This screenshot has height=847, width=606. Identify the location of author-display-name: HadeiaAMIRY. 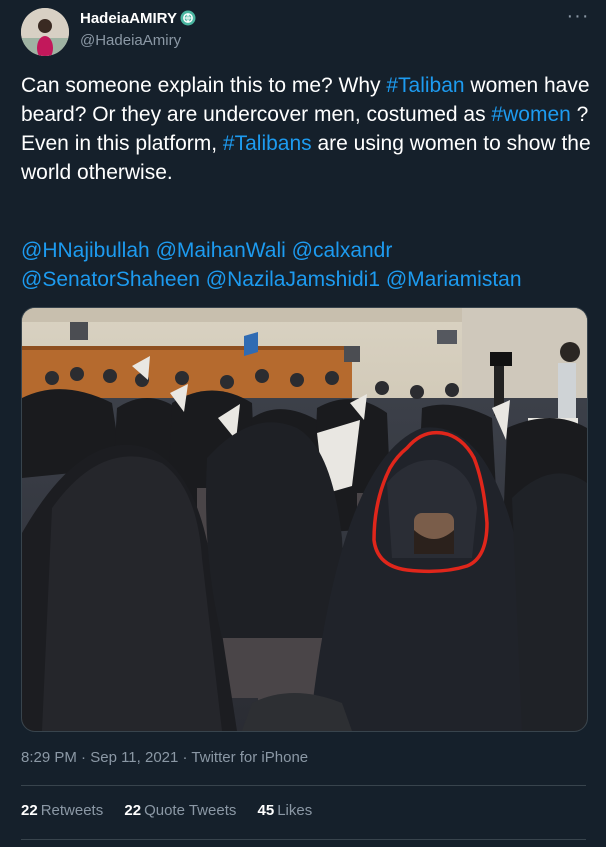
(138, 18).